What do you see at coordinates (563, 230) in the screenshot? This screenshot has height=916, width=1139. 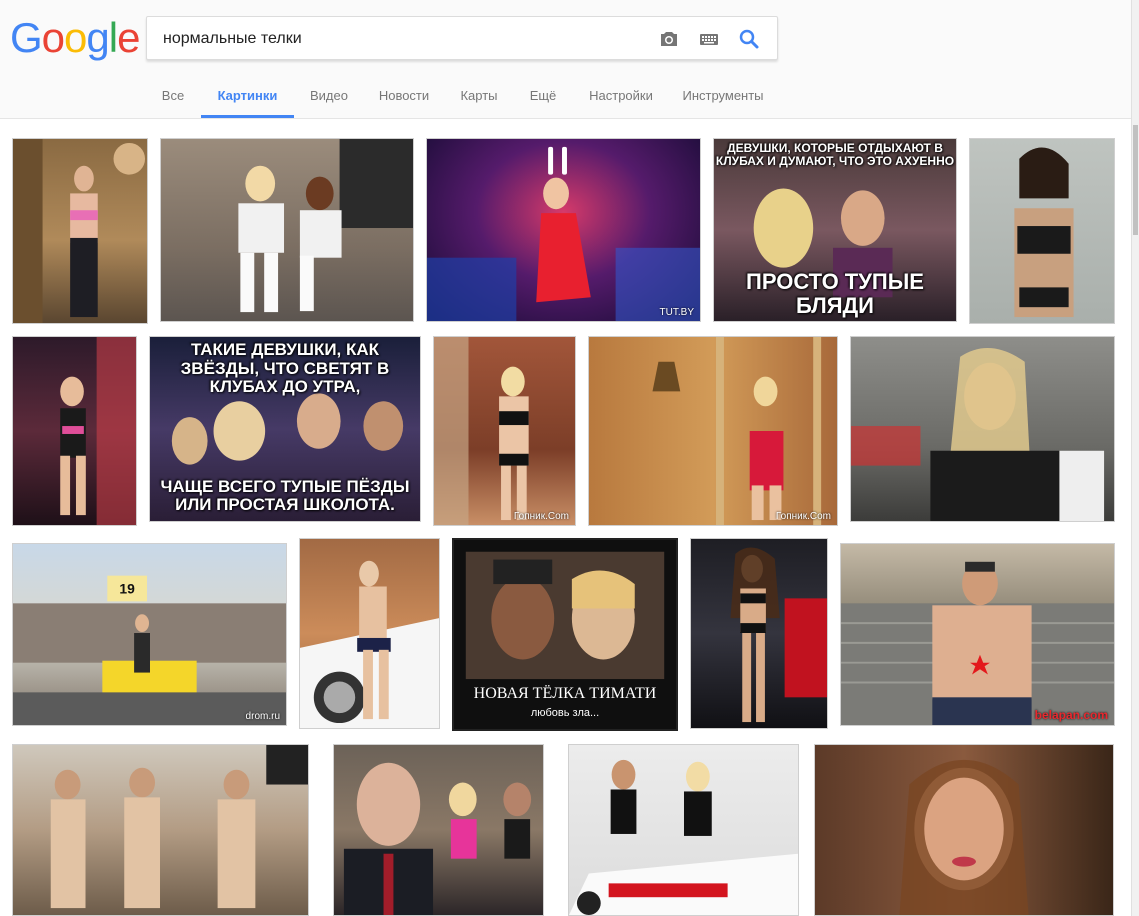 I see `image-result: TUT.BY` at bounding box center [563, 230].